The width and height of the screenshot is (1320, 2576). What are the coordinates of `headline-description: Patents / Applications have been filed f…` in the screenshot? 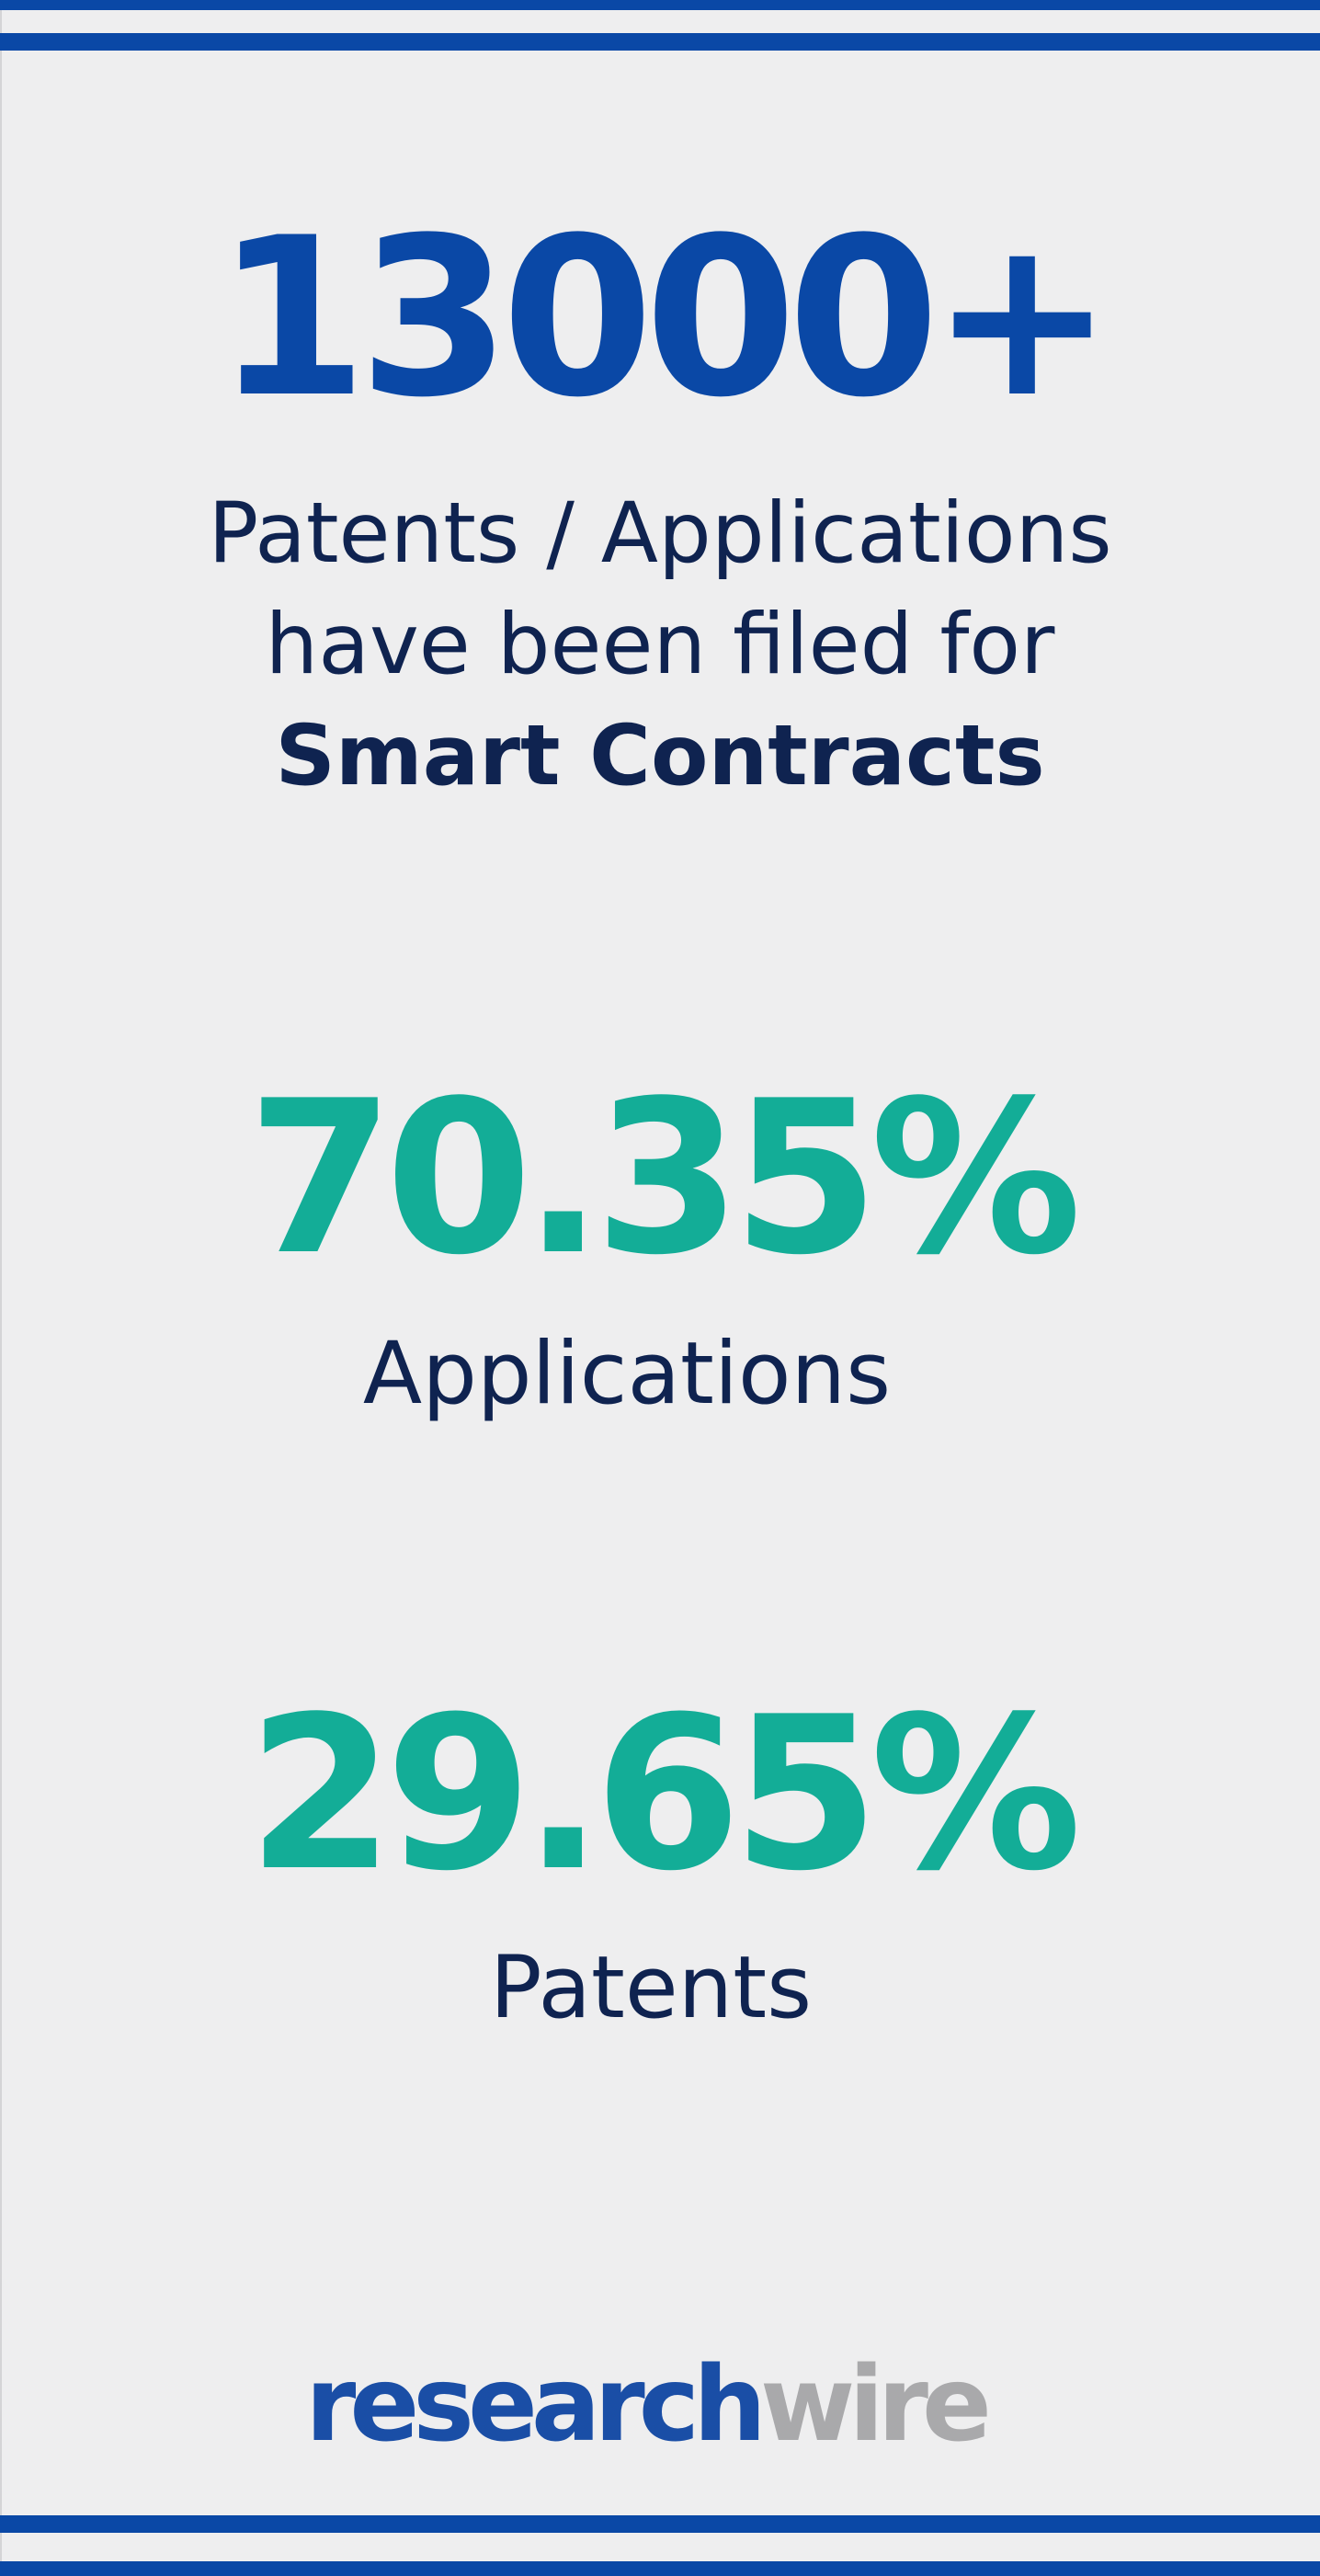 It's located at (660, 645).